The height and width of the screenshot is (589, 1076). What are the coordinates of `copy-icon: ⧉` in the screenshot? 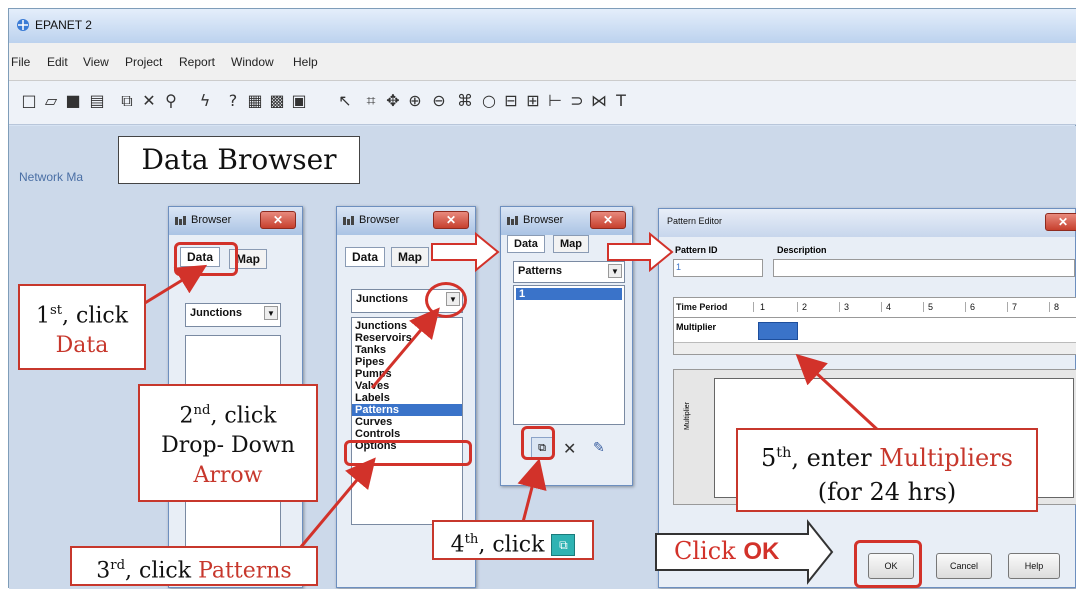 It's located at (127, 101).